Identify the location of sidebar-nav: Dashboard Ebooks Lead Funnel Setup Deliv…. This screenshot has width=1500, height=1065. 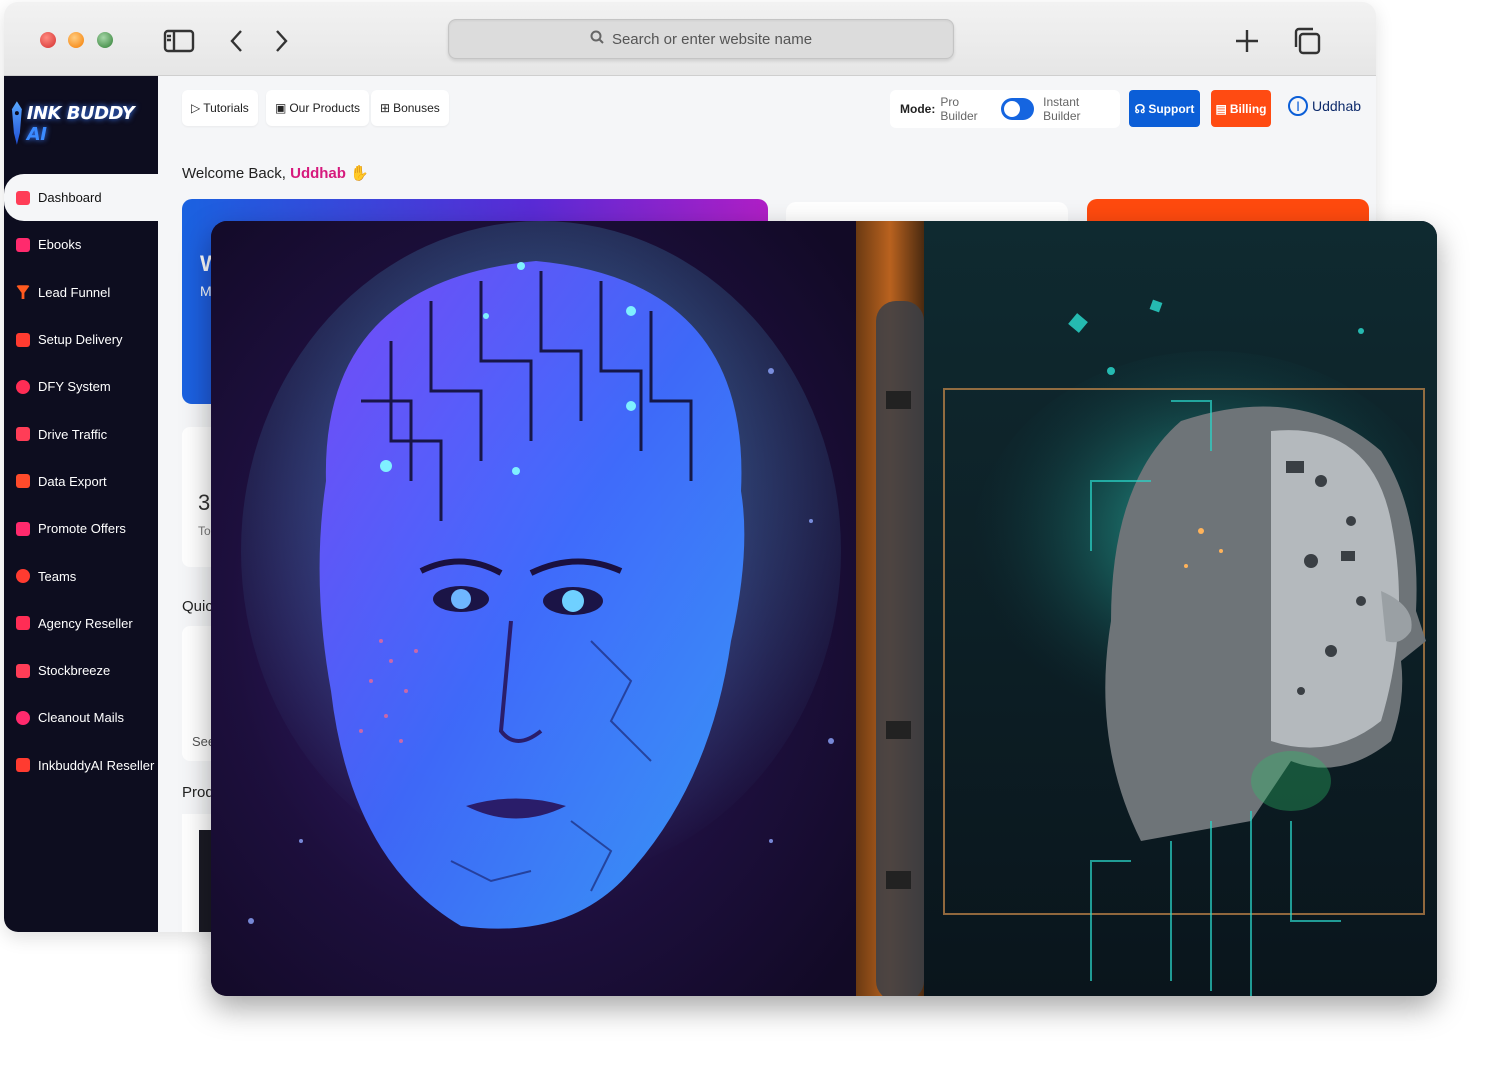
(81, 481).